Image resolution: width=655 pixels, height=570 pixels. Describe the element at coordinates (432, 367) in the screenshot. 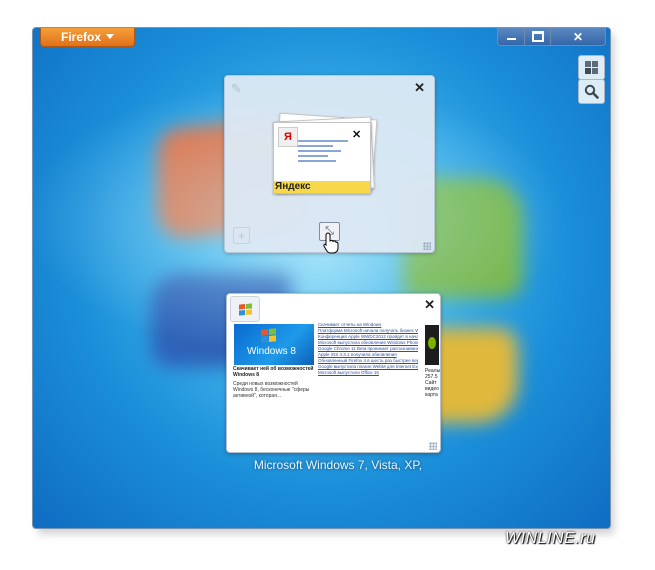

I see `sidebar-ad: Реалы 257.5 Сайт видео карта` at that location.